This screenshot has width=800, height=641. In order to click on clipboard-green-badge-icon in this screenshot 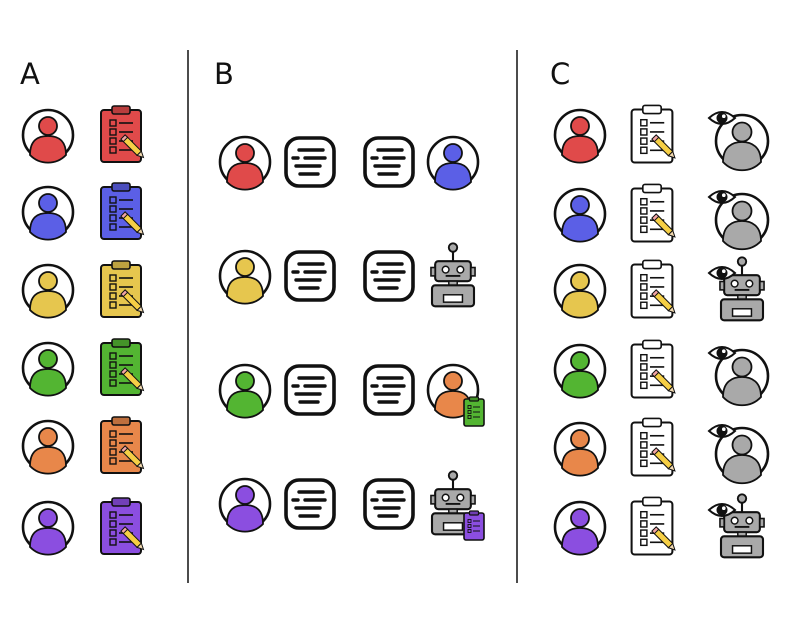, I will do `click(474, 411)`.